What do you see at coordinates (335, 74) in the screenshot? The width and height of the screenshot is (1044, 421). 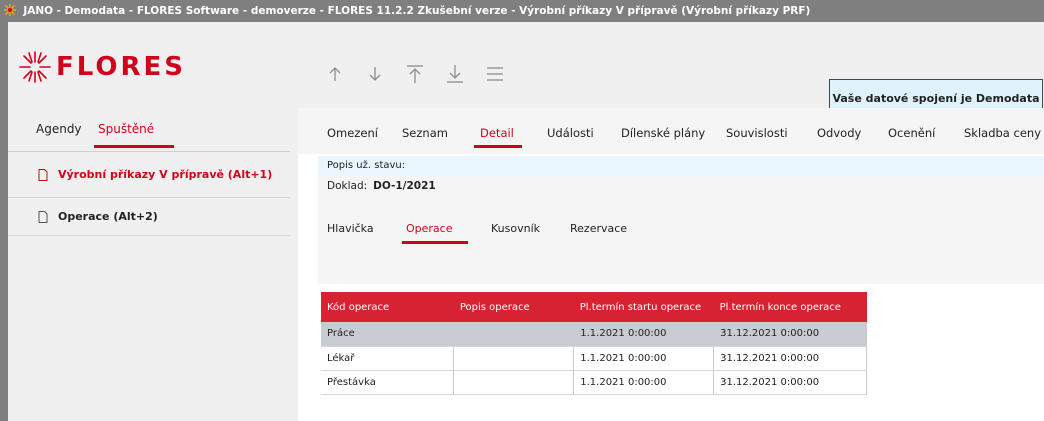 I see `arrow-up-icon` at bounding box center [335, 74].